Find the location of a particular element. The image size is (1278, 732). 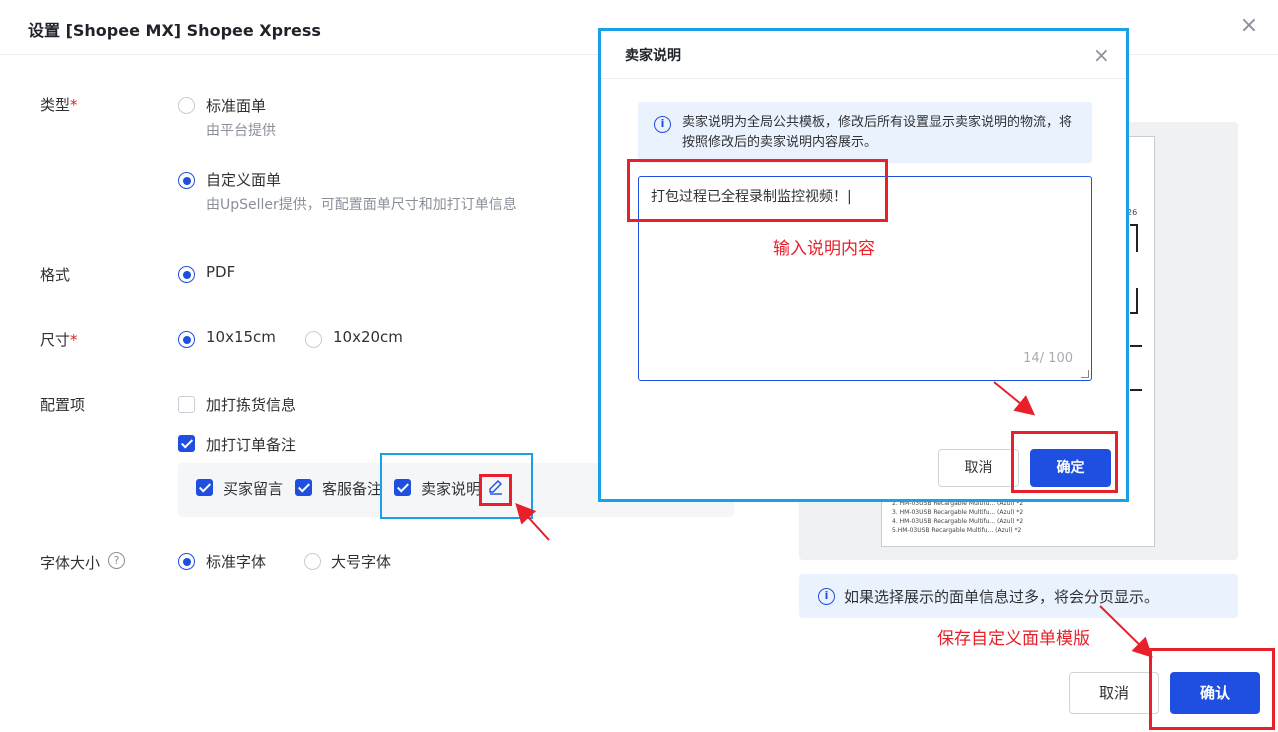

dialog-title: 设置 [Shopee MX] Shopee Xpress is located at coordinates (174, 30).